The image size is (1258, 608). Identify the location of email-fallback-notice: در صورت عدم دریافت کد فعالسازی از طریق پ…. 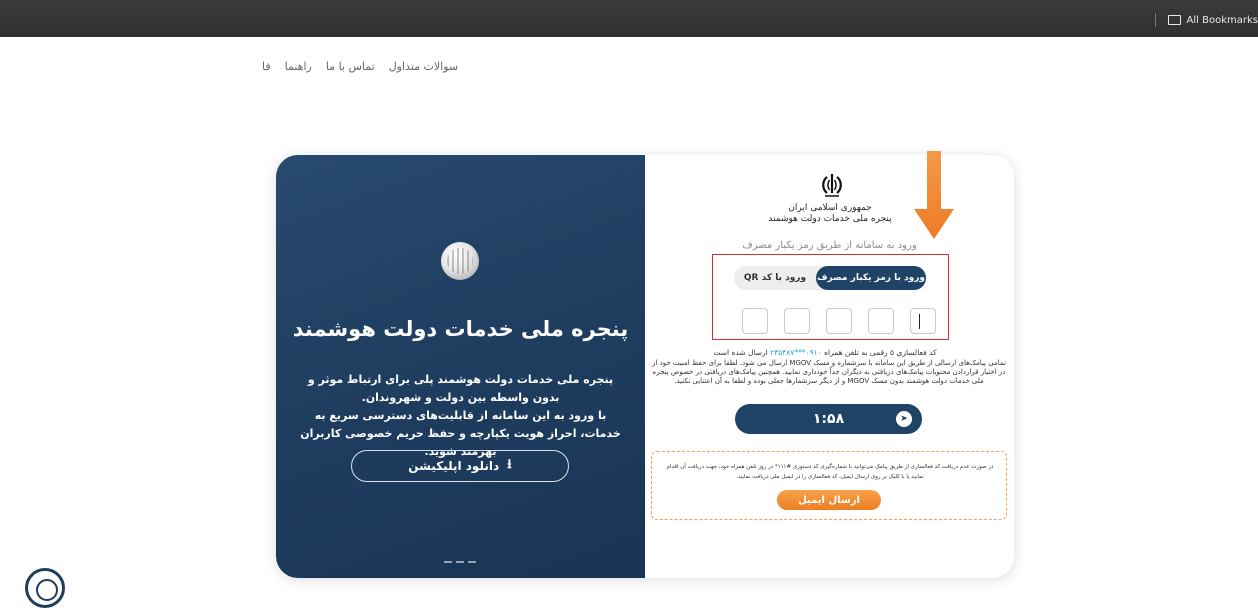
(830, 472).